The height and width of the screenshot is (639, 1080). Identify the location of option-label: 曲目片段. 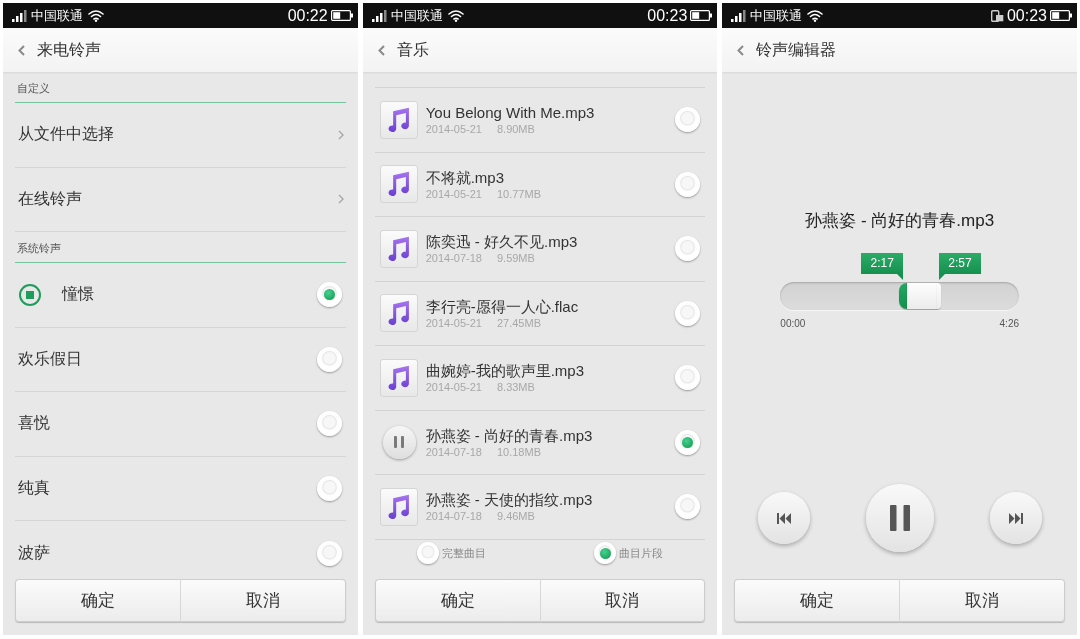
(641, 553).